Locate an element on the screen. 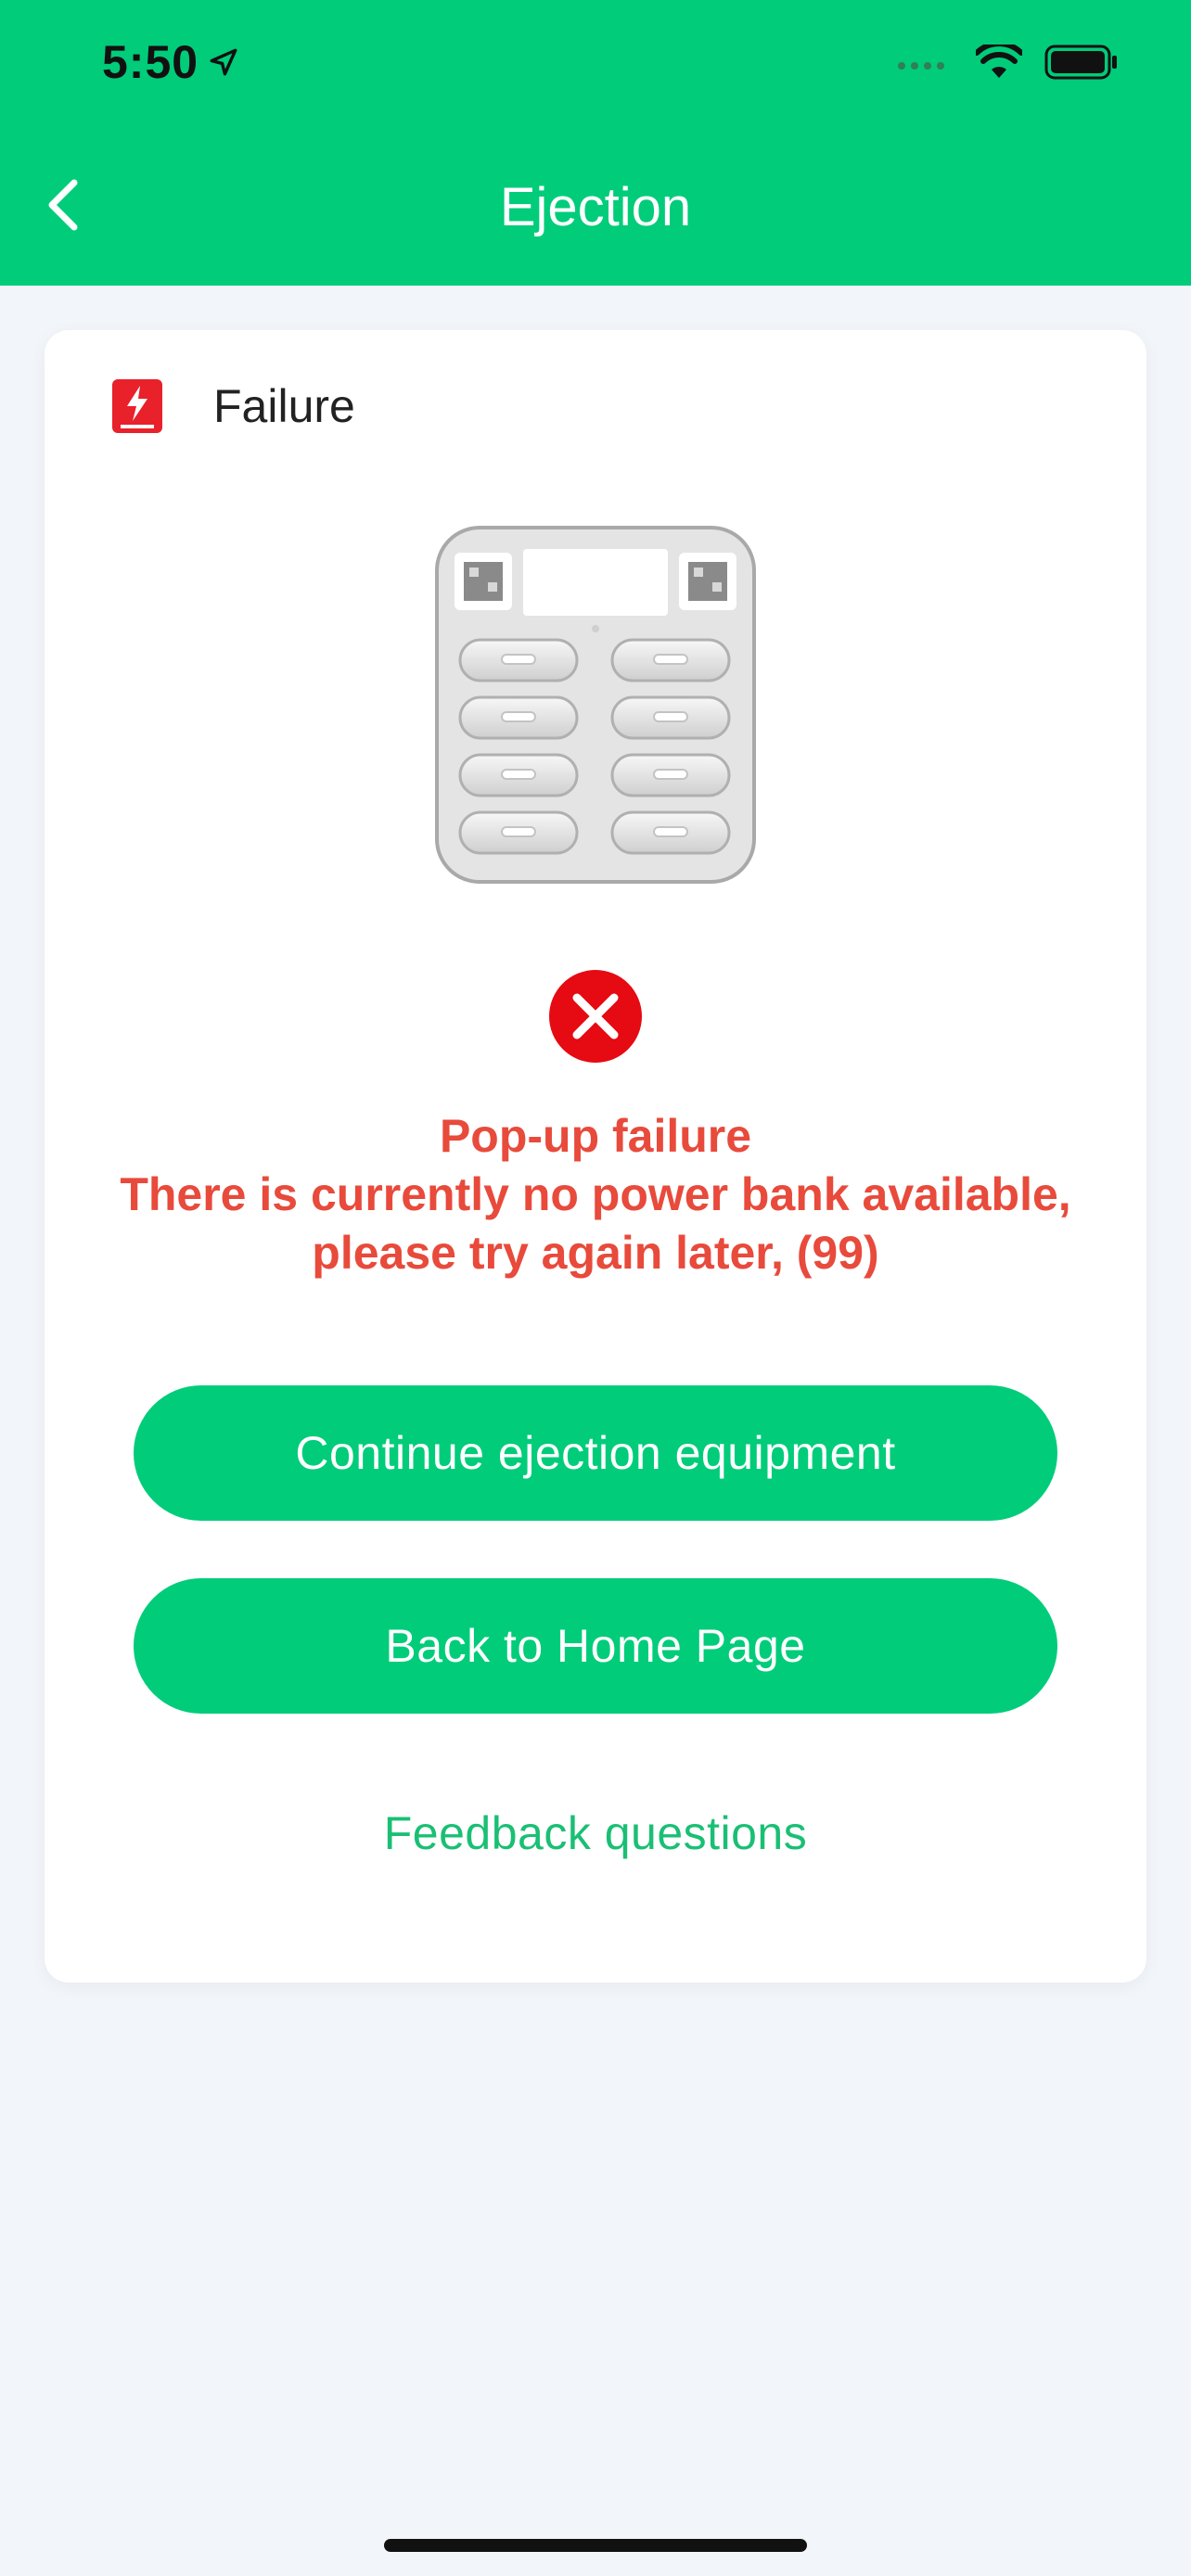  battery-icon is located at coordinates (1080, 62).